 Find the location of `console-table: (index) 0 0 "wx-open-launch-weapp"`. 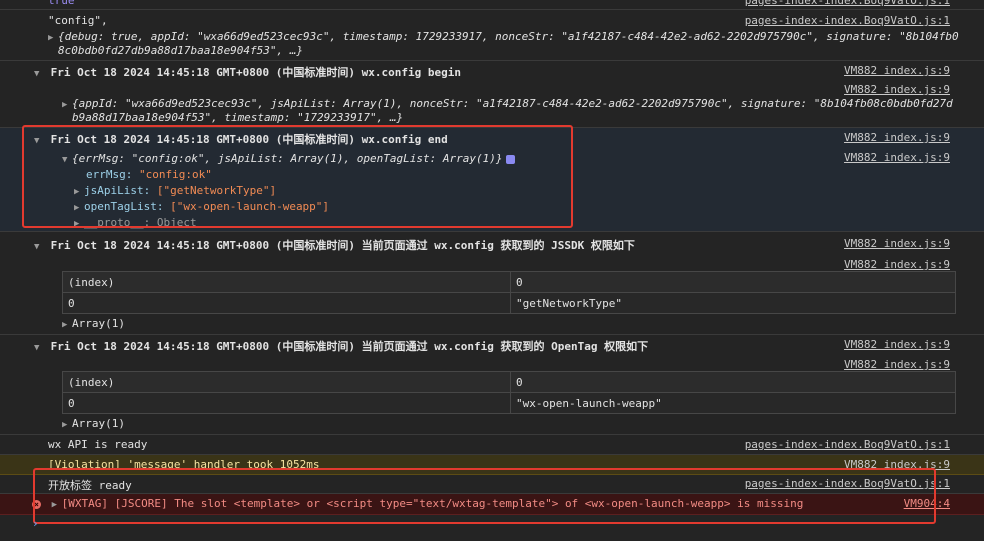

console-table: (index) 0 0 "wx-open-launch-weapp" is located at coordinates (509, 392).